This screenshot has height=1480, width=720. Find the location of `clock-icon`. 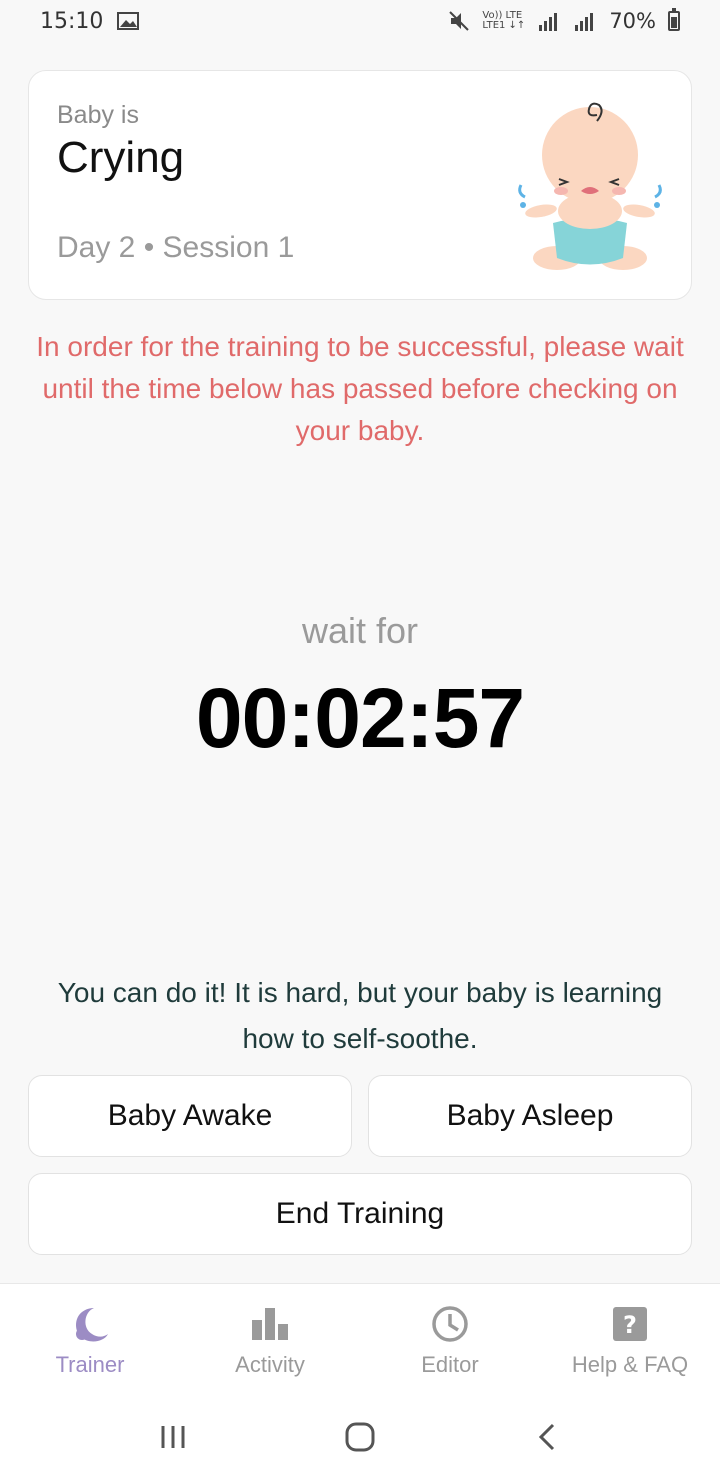

clock-icon is located at coordinates (450, 1324).